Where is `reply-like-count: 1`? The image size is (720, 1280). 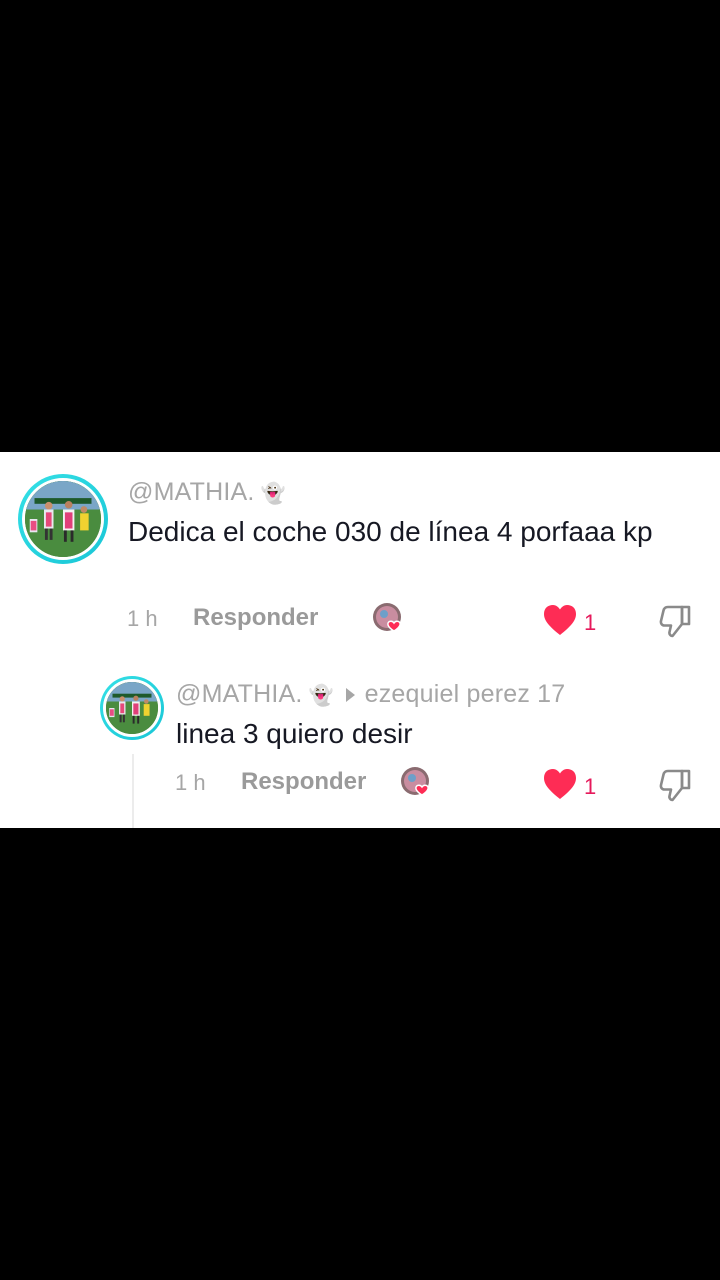
reply-like-count: 1 is located at coordinates (590, 786).